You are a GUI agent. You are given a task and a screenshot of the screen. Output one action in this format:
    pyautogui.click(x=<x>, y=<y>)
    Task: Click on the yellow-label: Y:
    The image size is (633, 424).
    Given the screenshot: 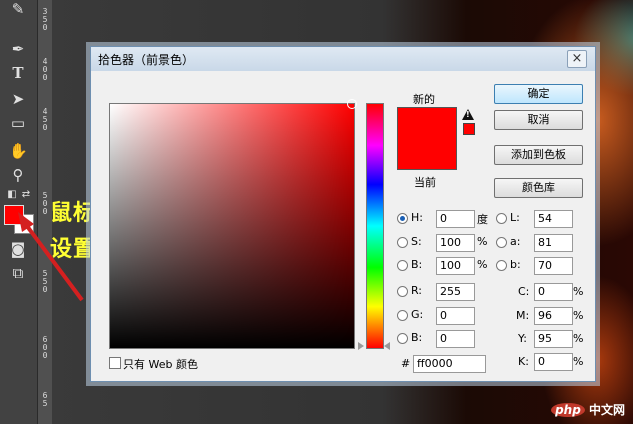 What is the action you would take?
    pyautogui.click(x=522, y=338)
    